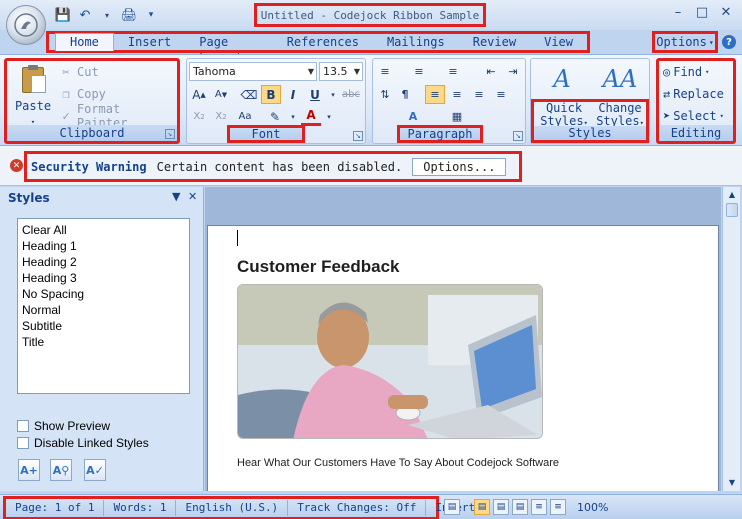 The image size is (742, 519). Describe the element at coordinates (726, 12) in the screenshot. I see `close-icon: ✕` at that location.